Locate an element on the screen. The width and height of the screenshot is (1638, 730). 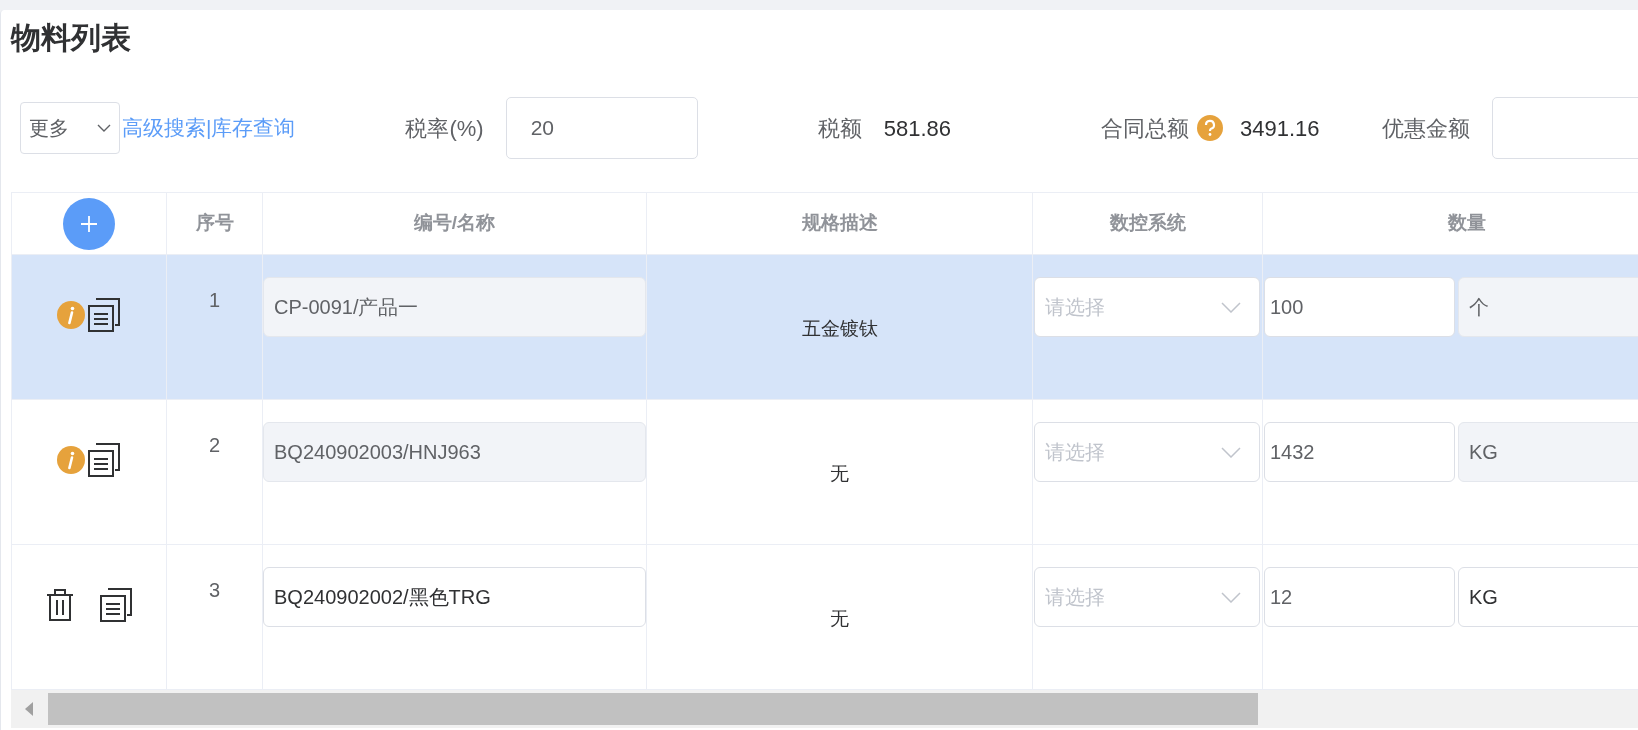
field-label: 优惠金额 is located at coordinates (1425, 128).